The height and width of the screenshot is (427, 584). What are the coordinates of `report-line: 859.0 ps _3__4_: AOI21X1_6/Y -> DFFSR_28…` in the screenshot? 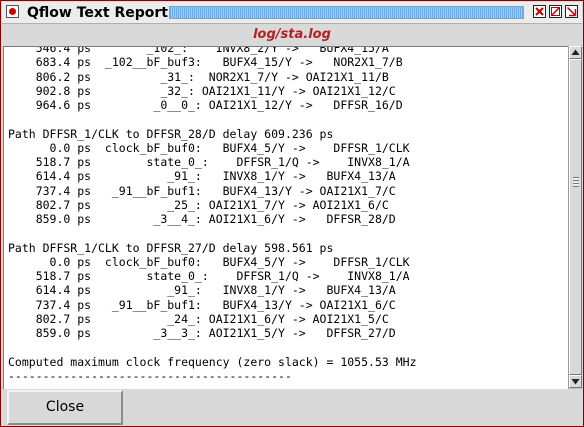 It's located at (202, 219).